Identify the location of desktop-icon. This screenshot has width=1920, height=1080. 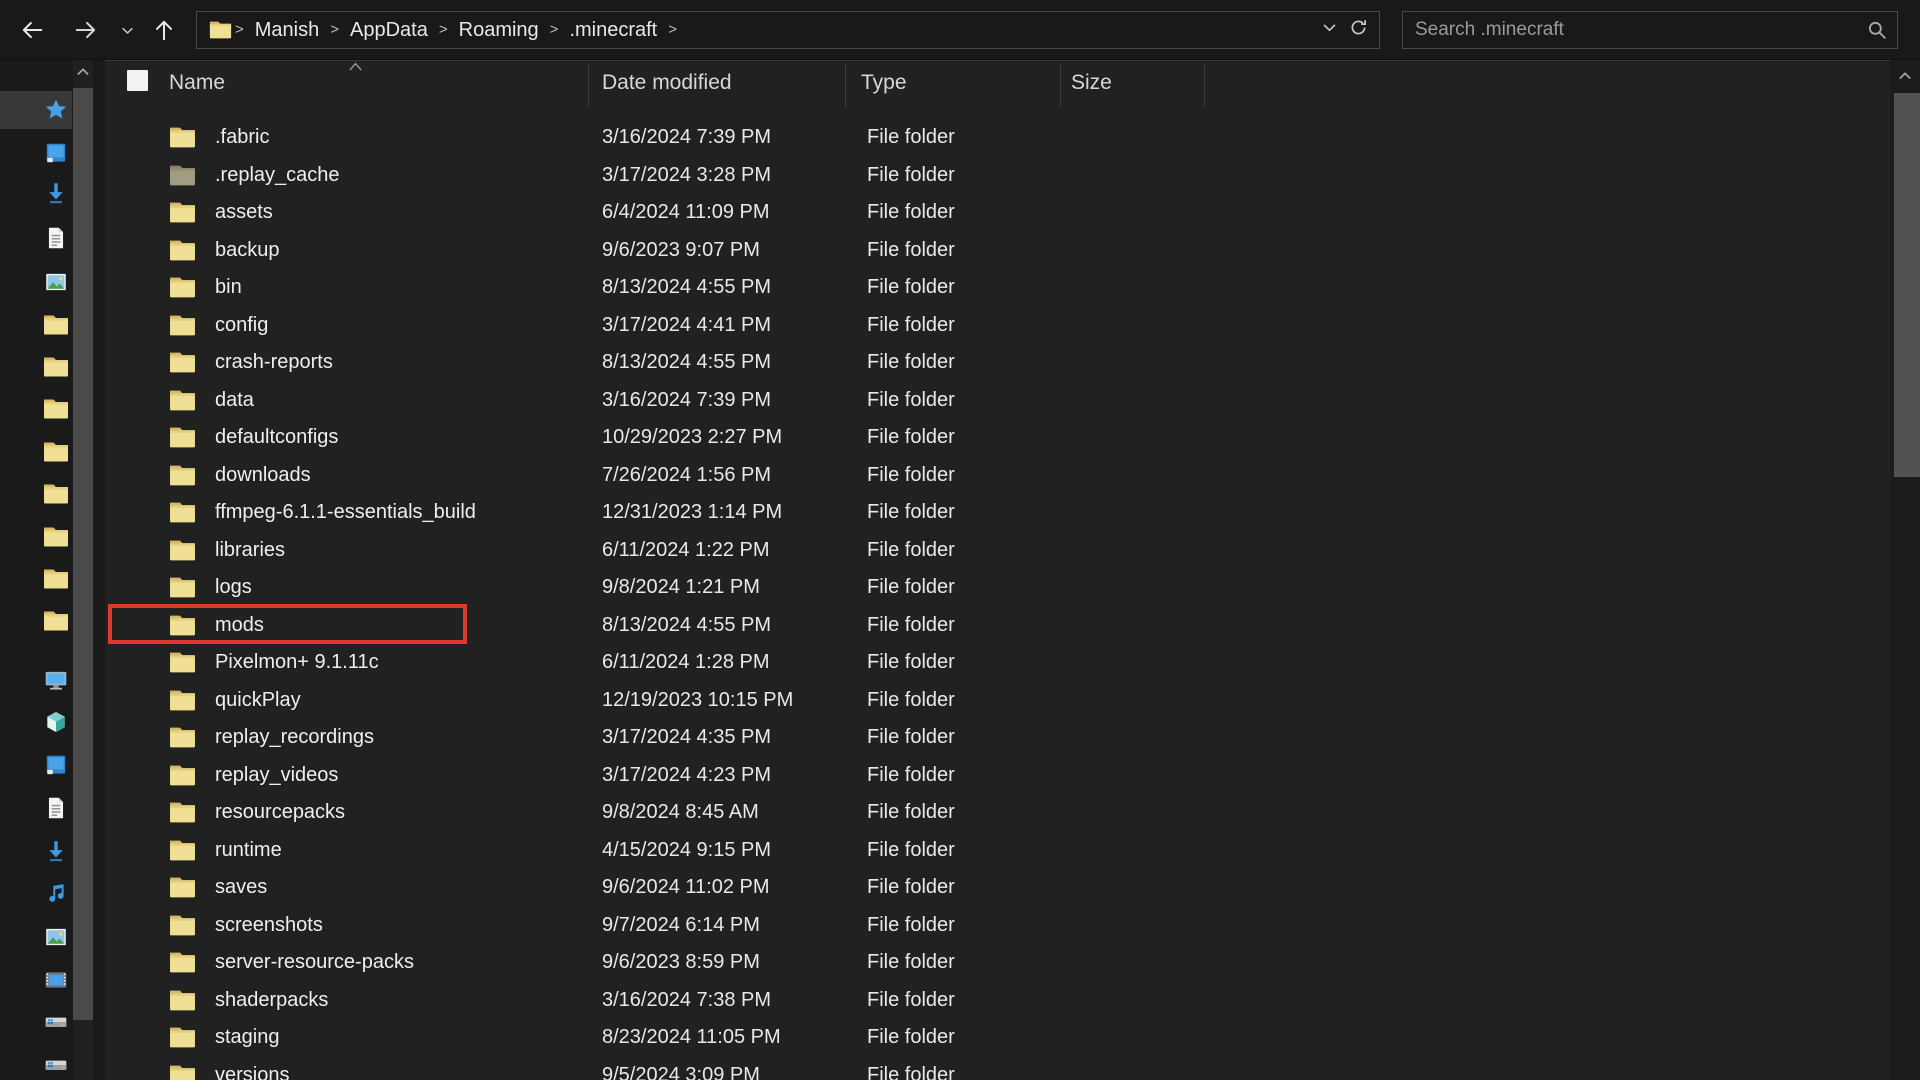
(56, 765).